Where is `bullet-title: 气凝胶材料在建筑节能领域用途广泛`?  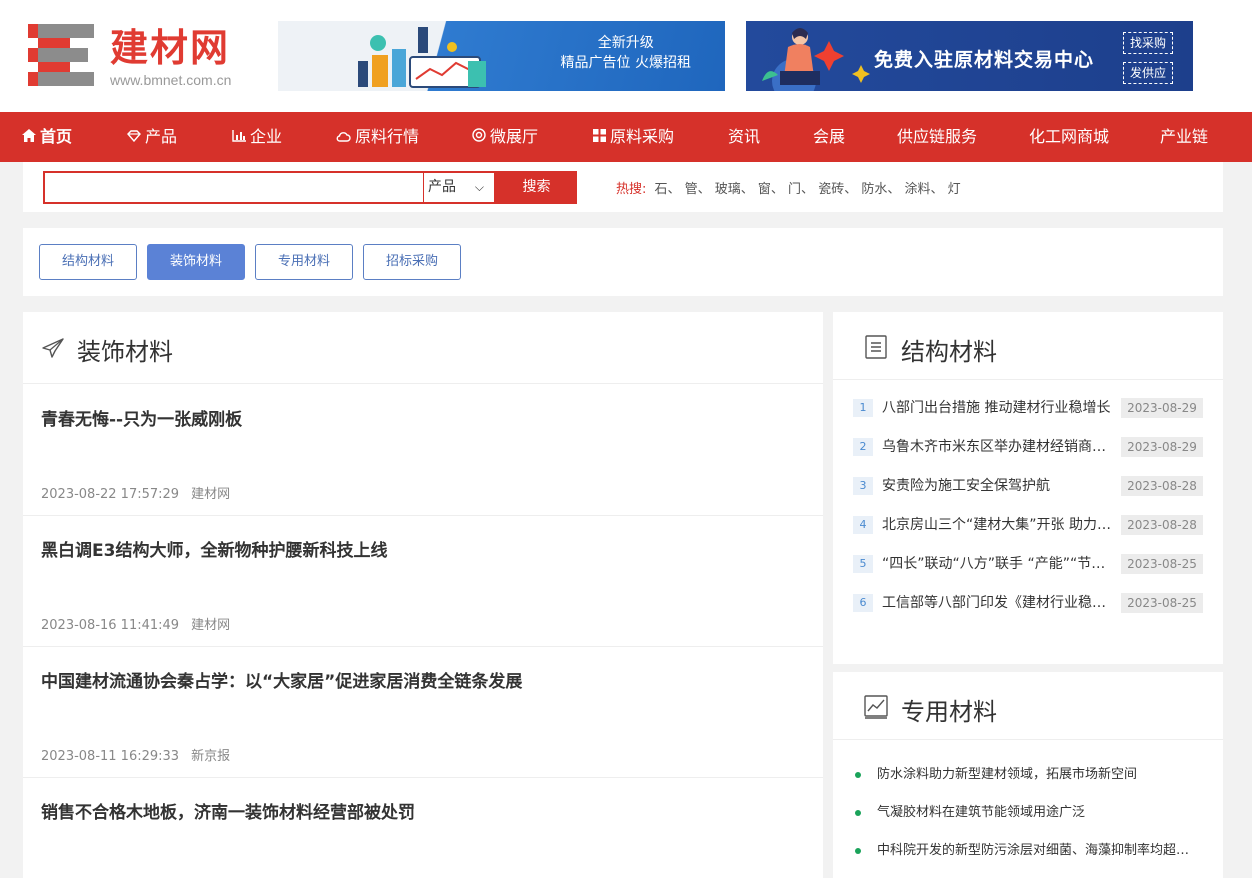
bullet-title: 气凝胶材料在建筑节能领域用途广泛 is located at coordinates (1038, 813).